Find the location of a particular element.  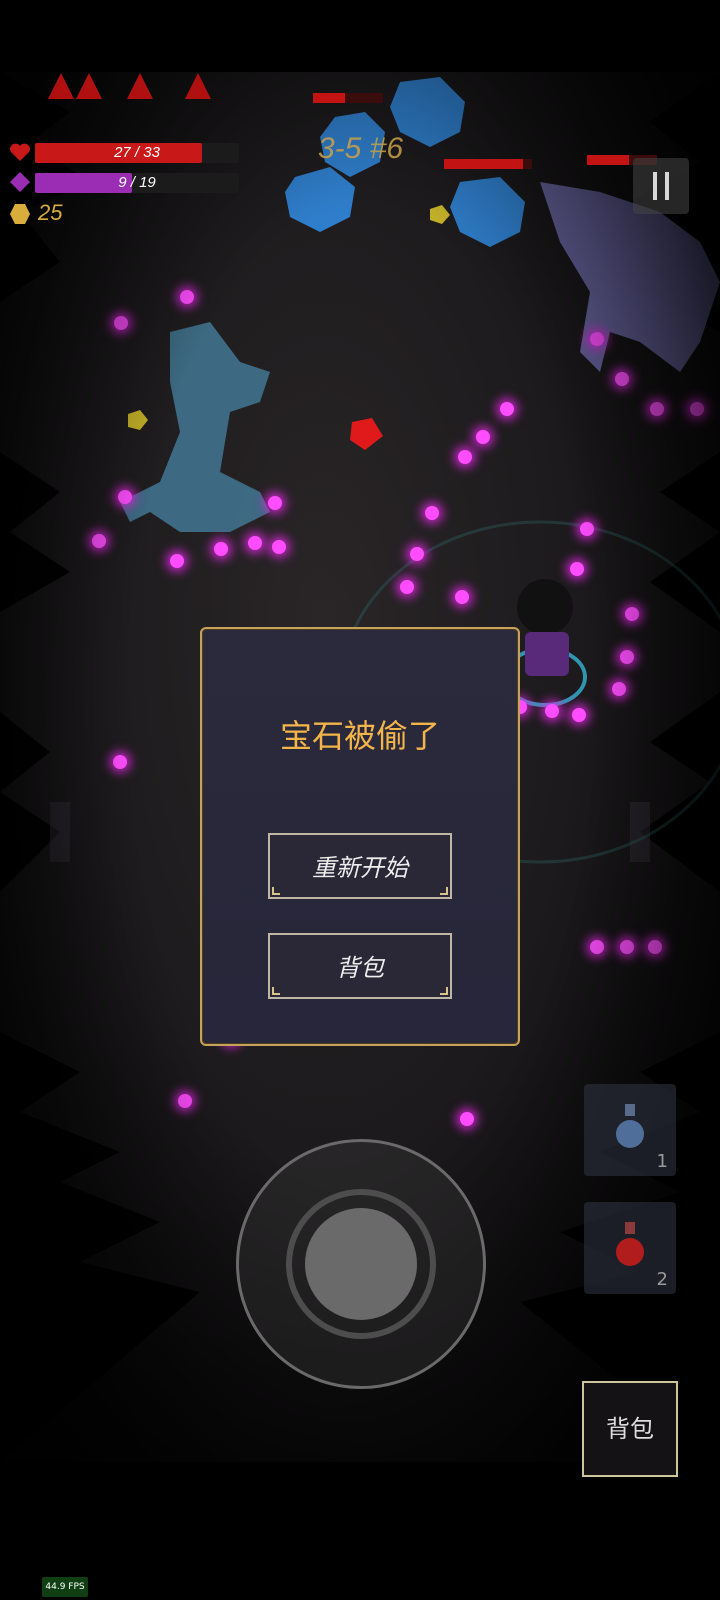

quickslot-2: 2 is located at coordinates (630, 1248).